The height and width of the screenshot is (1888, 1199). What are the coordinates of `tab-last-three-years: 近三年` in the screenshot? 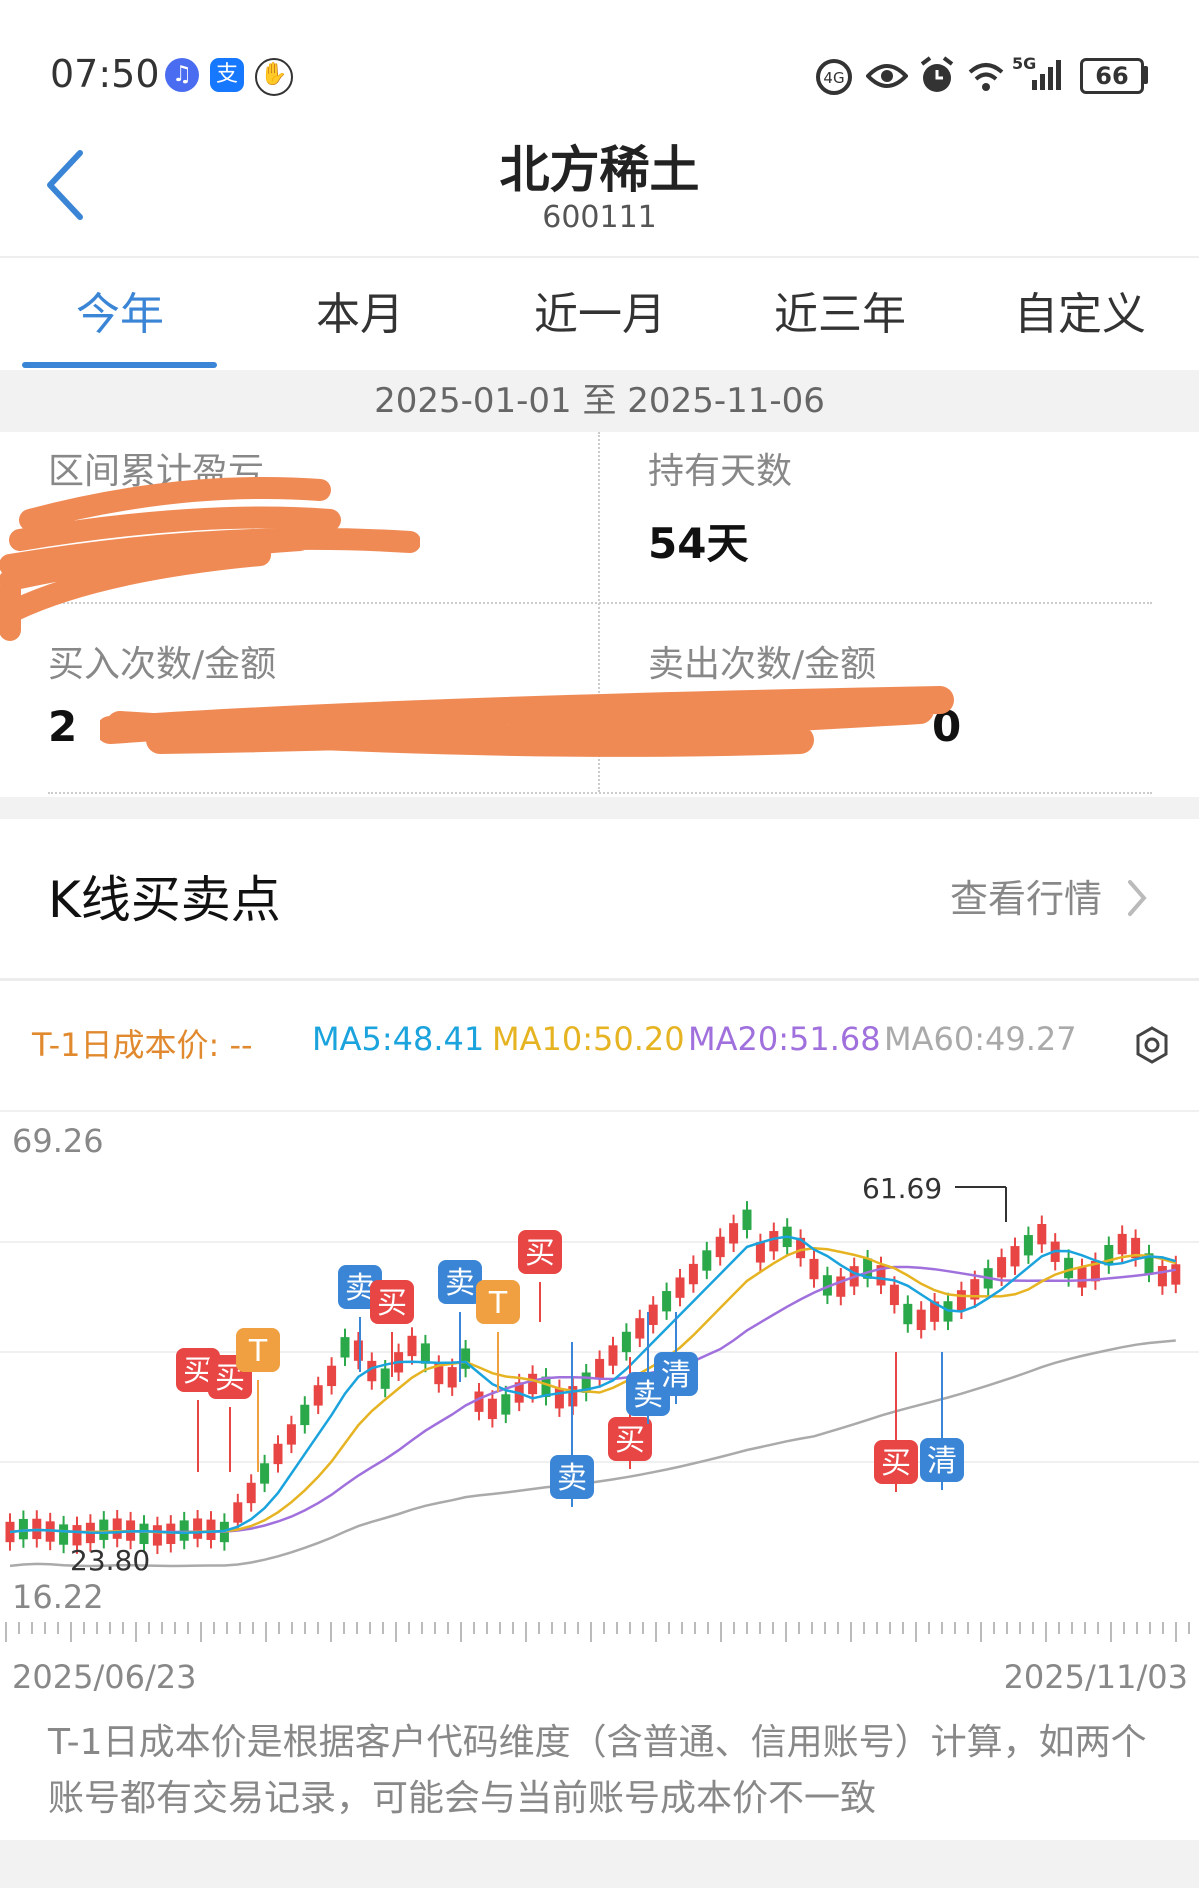 It's located at (840, 310).